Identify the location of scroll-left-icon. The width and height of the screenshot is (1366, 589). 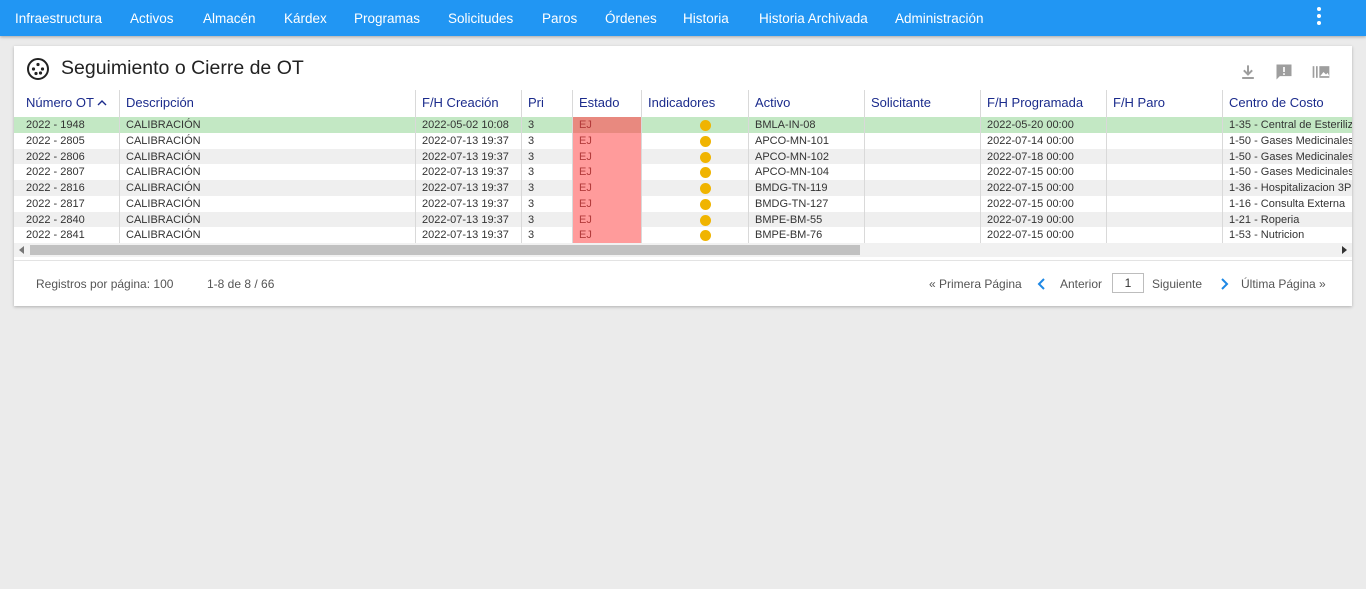
(22, 250).